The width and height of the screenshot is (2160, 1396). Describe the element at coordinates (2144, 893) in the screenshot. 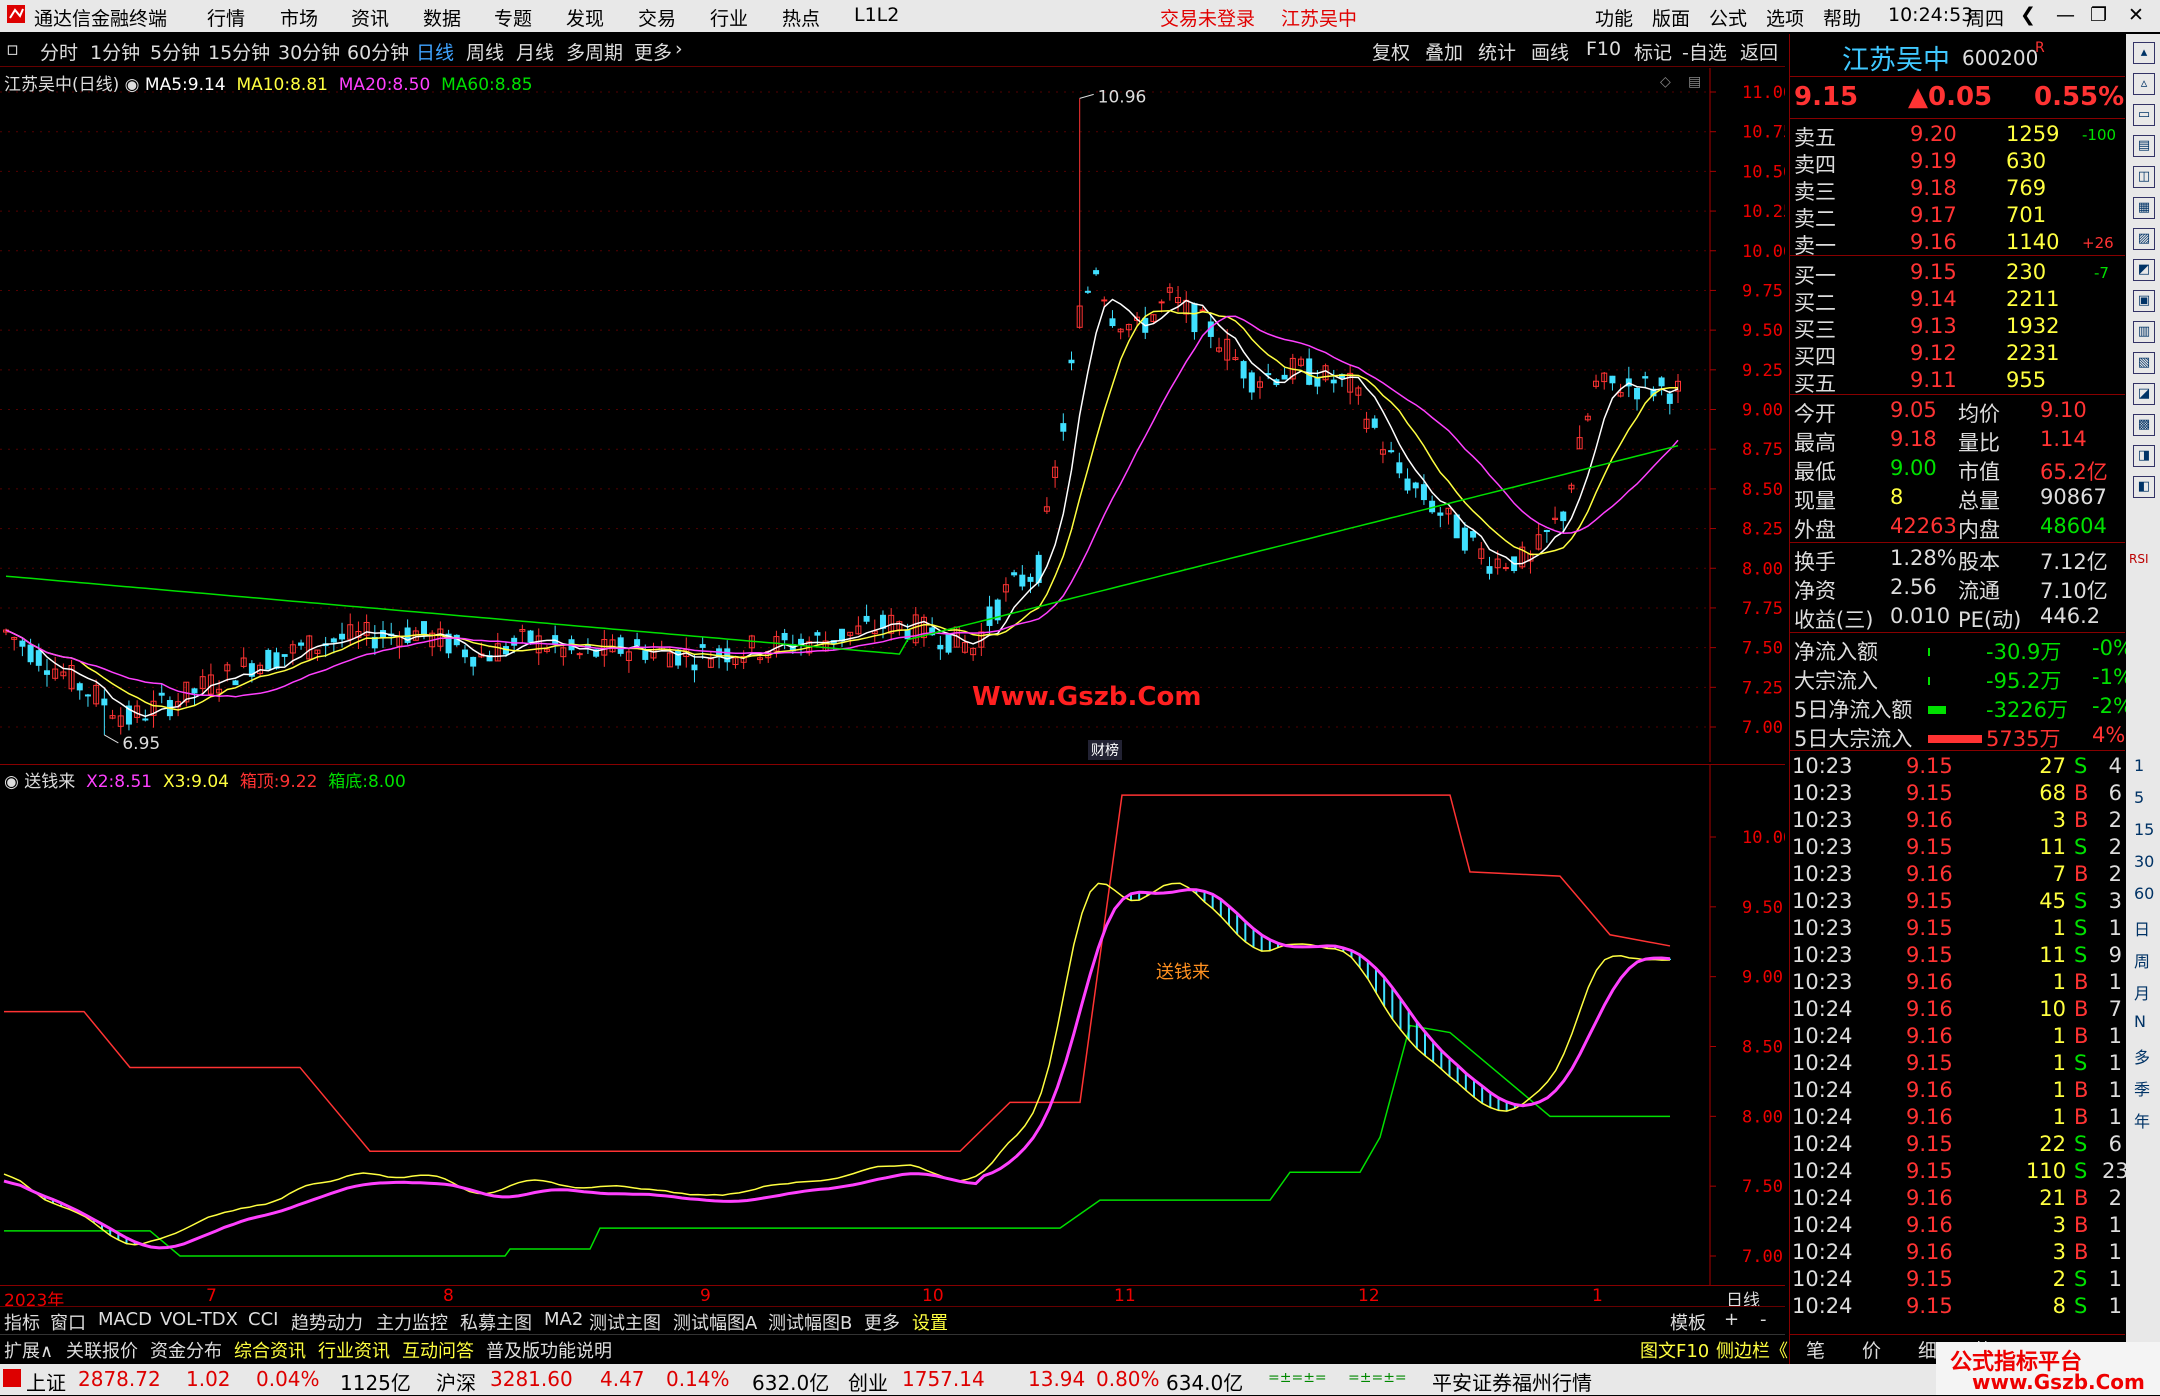

I see `side-period-4: 60` at that location.